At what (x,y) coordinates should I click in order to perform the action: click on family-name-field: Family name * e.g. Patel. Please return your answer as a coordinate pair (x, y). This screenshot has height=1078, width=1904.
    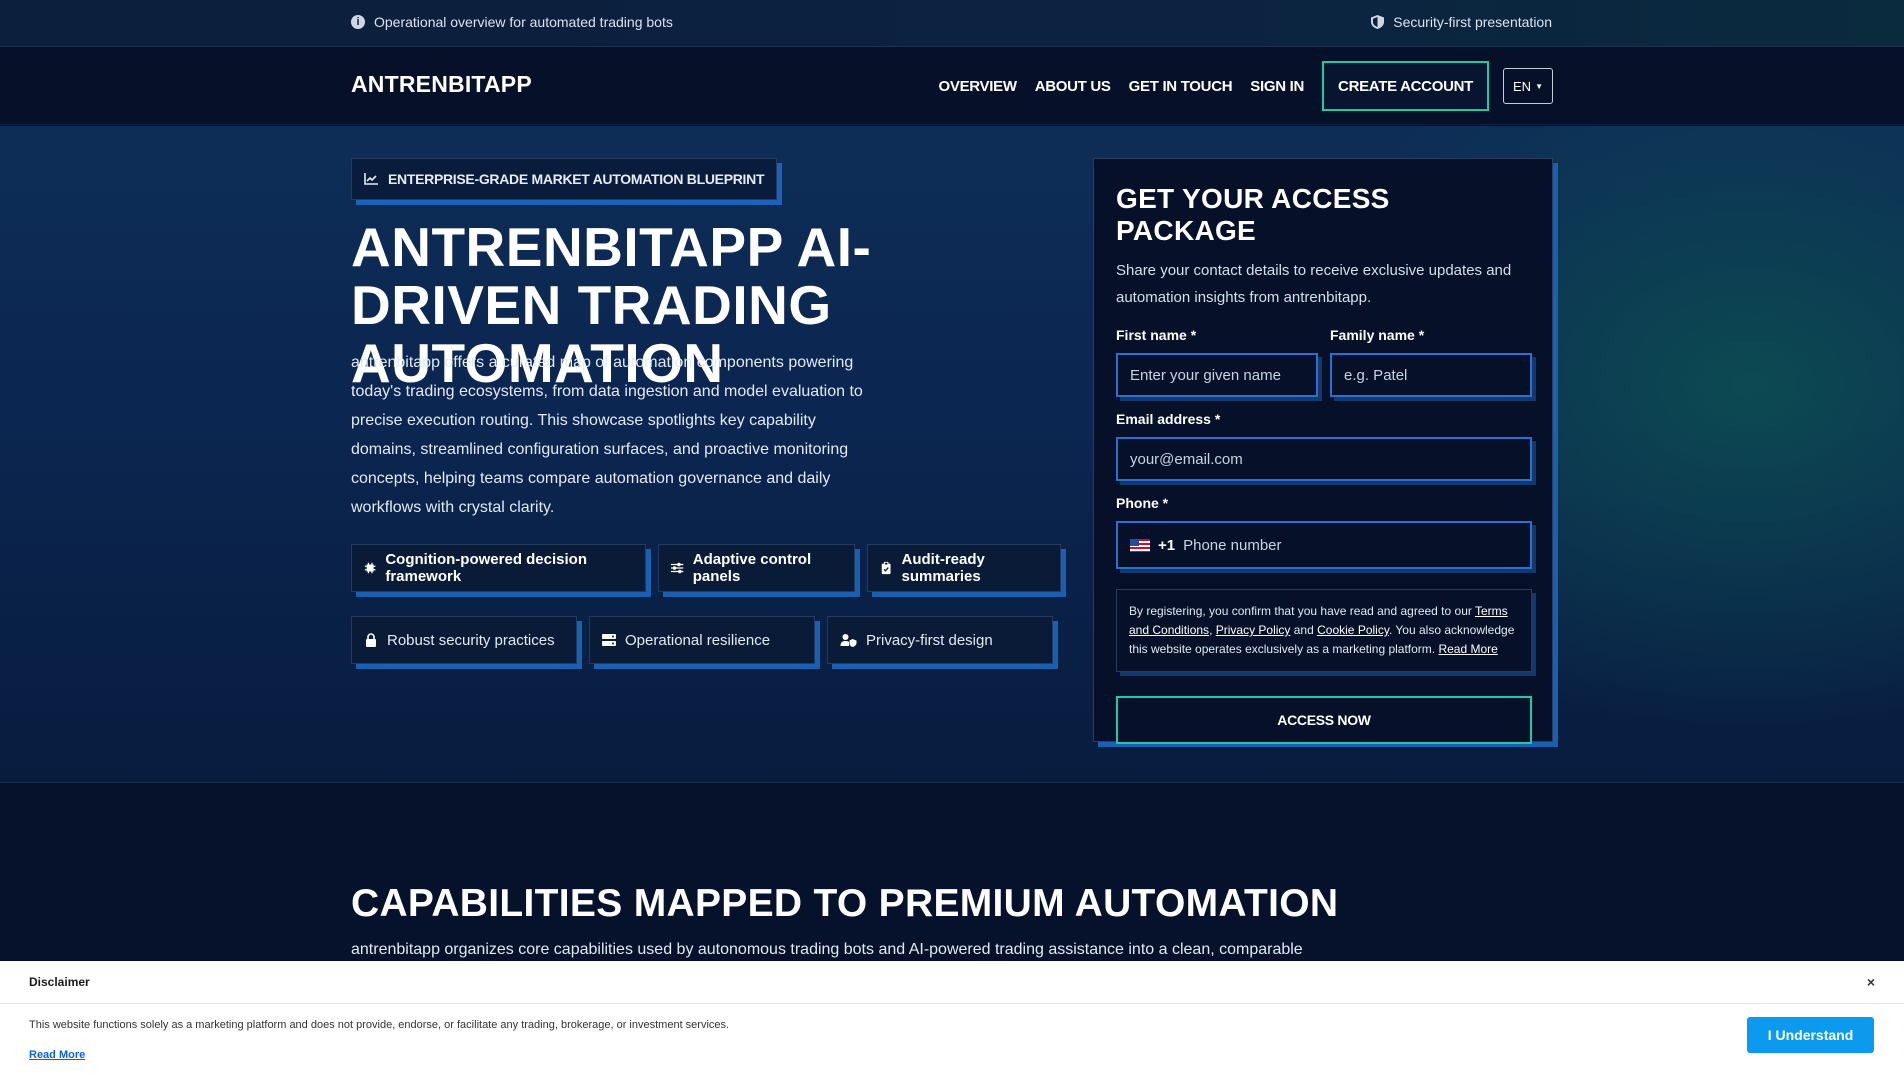
    Looking at the image, I should click on (1431, 362).